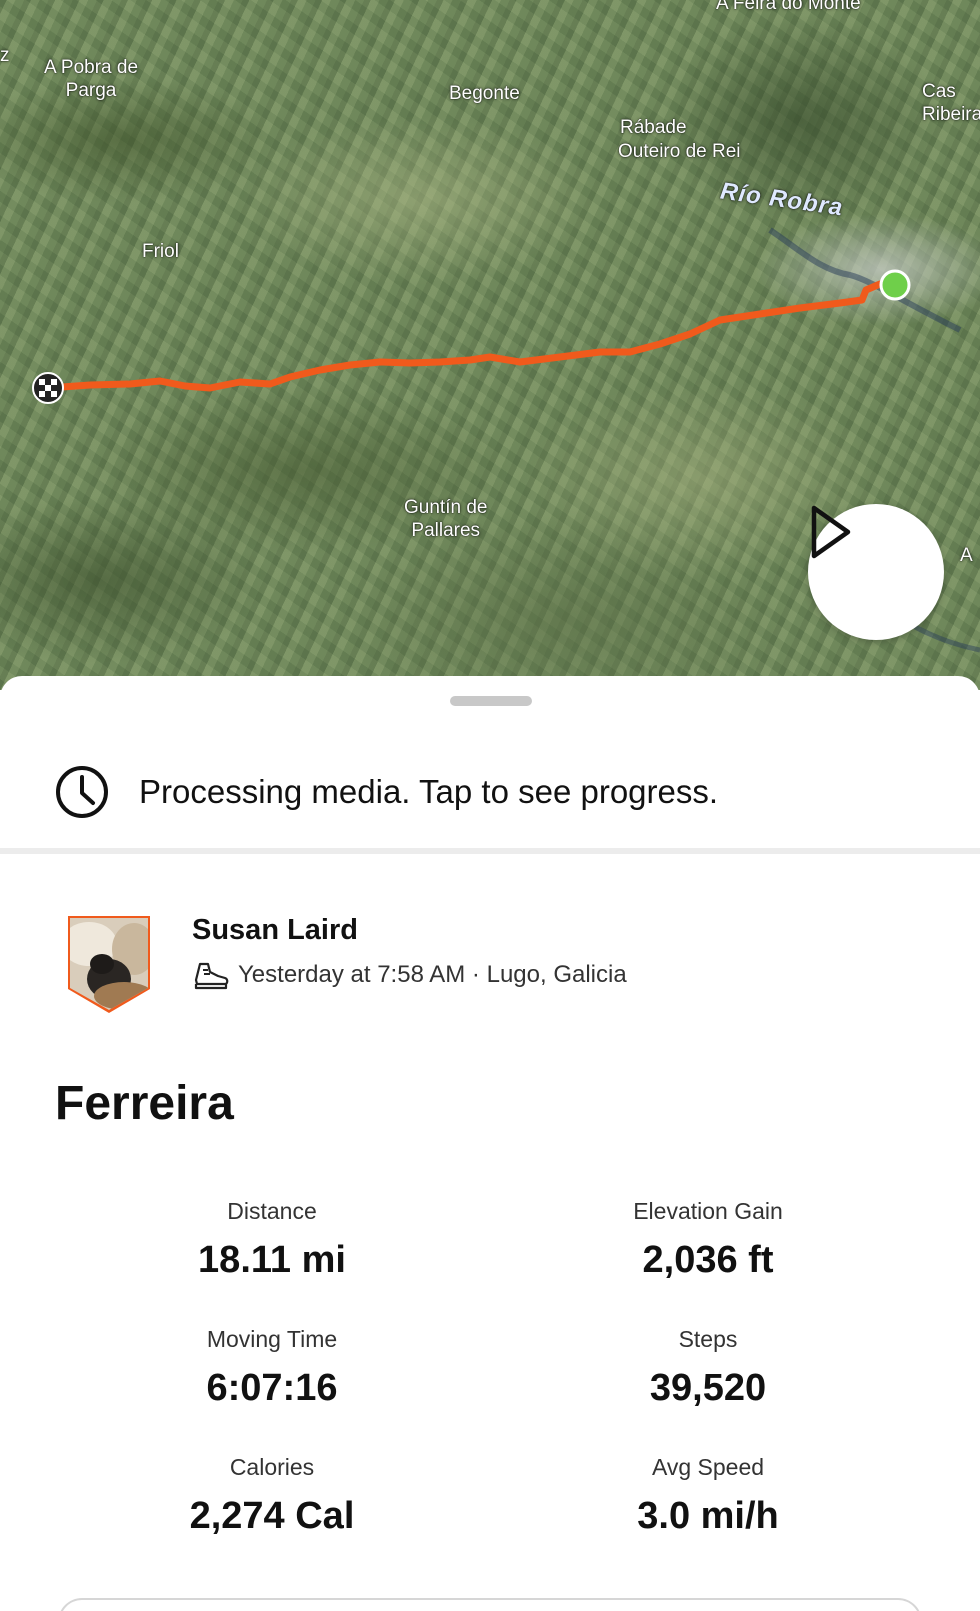 The width and height of the screenshot is (980, 1611). Describe the element at coordinates (211, 976) in the screenshot. I see `hiking-shoe-icon` at that location.